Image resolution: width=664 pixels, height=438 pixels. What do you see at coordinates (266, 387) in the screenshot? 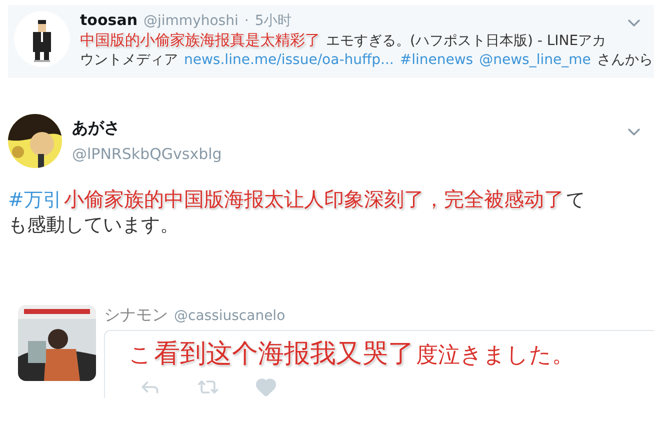
I see `heart-icon` at bounding box center [266, 387].